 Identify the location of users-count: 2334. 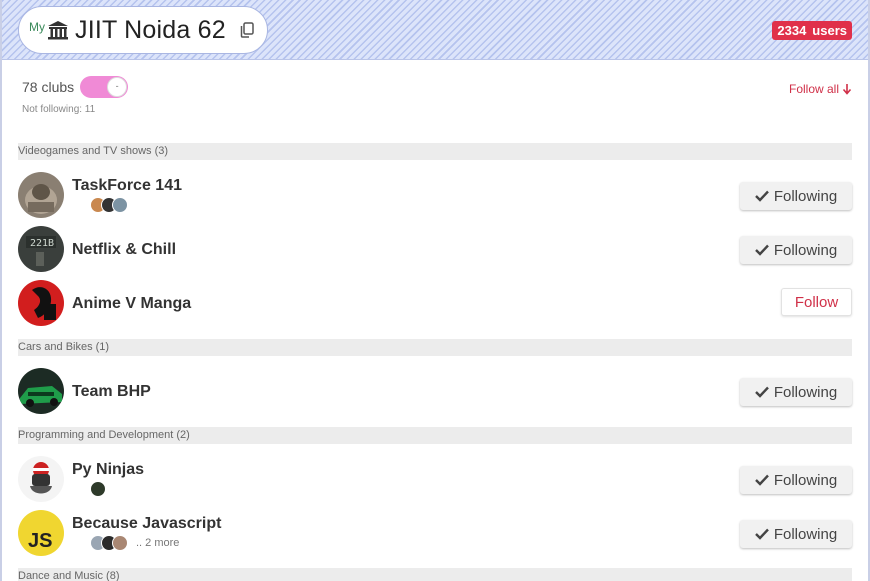
(792, 30).